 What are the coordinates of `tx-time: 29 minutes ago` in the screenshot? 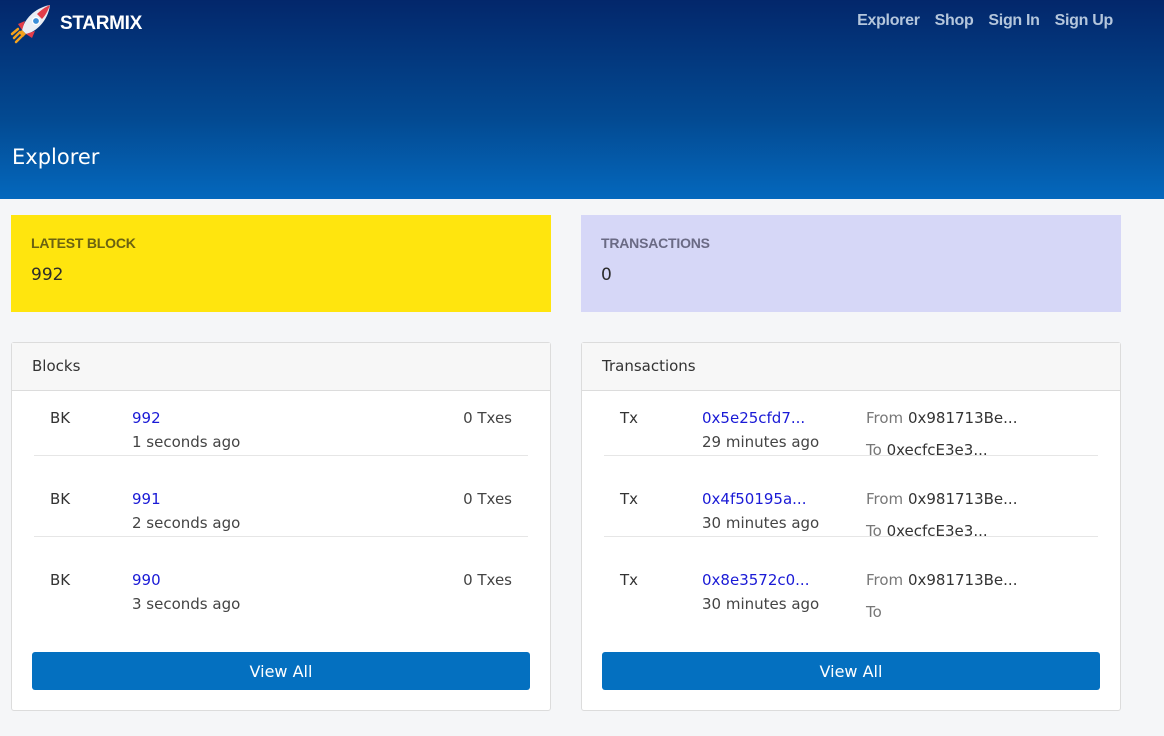 It's located at (761, 442).